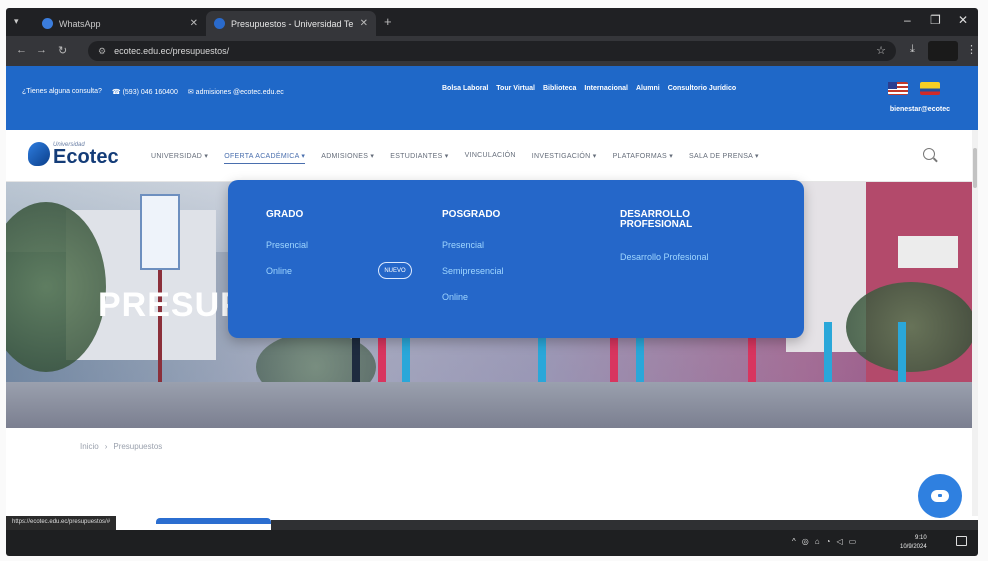 This screenshot has height=561, width=988. Describe the element at coordinates (839, 541) in the screenshot. I see `volume-icon: ◁` at that location.